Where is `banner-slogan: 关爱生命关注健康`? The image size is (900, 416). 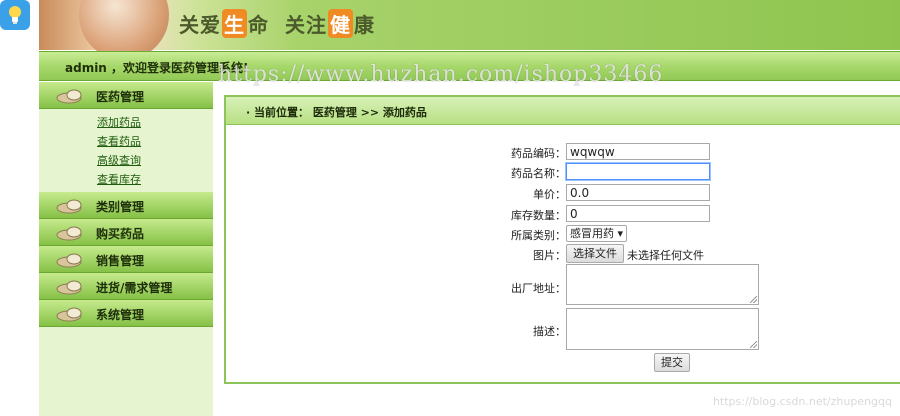
banner-slogan: 关爱生命关注健康 is located at coordinates (277, 23).